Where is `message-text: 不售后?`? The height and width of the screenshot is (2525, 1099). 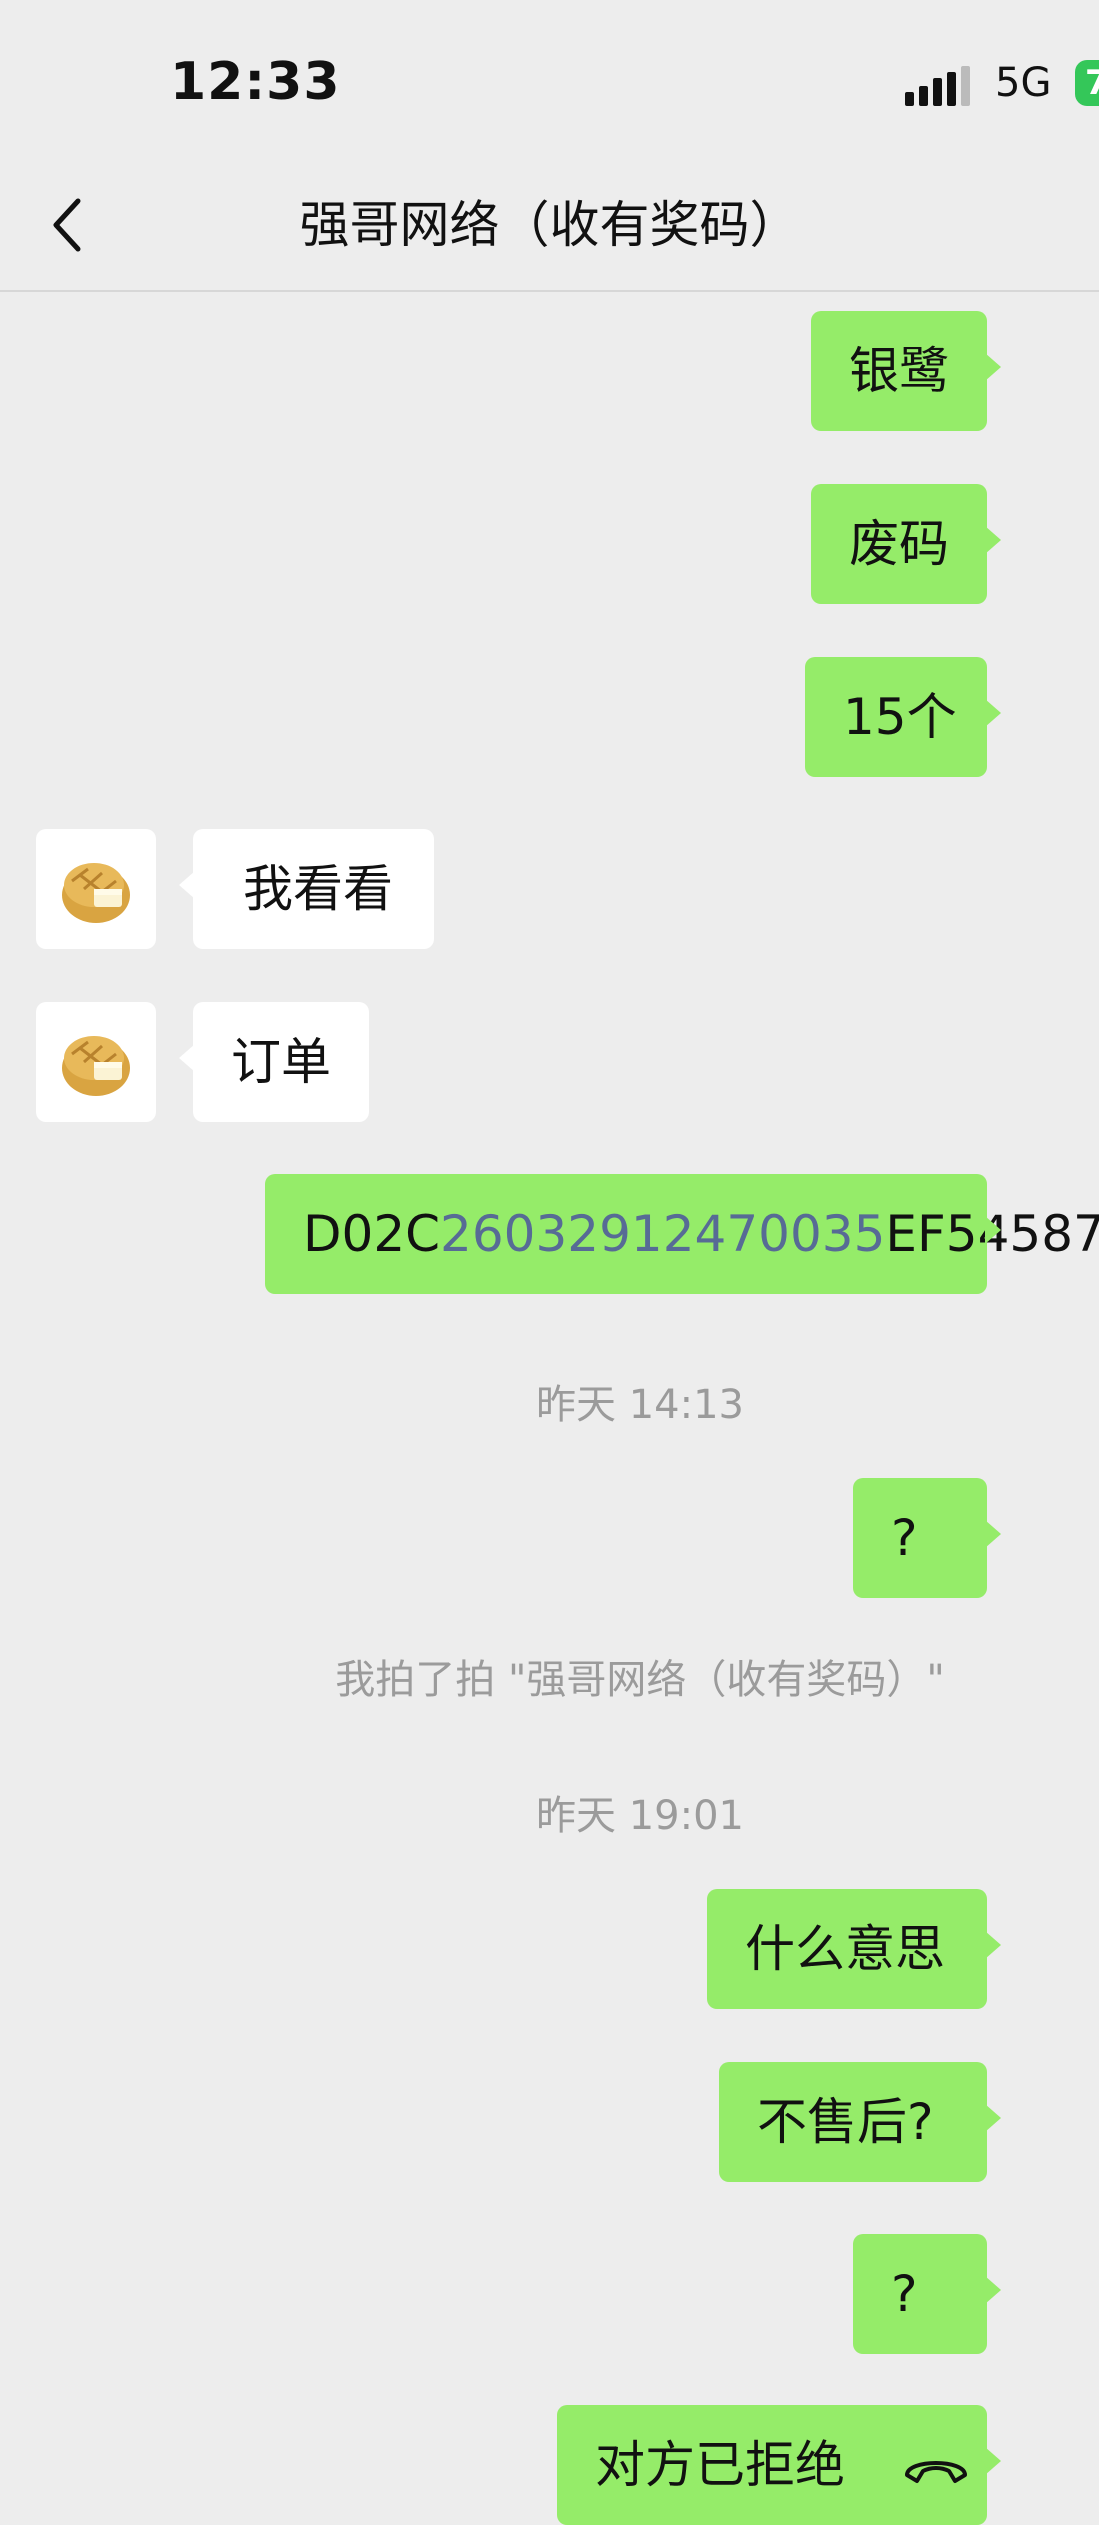 message-text: 不售后? is located at coordinates (845, 2122).